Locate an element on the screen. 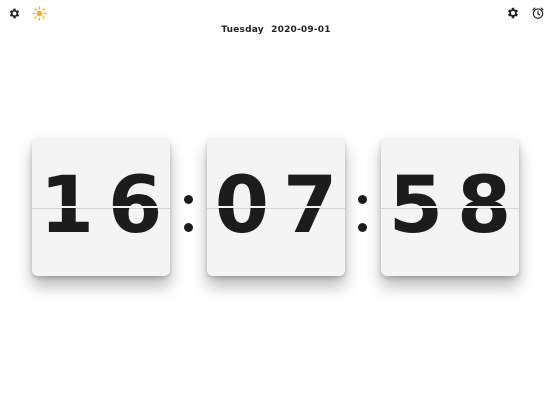  hours-card: 16 is located at coordinates (101, 207).